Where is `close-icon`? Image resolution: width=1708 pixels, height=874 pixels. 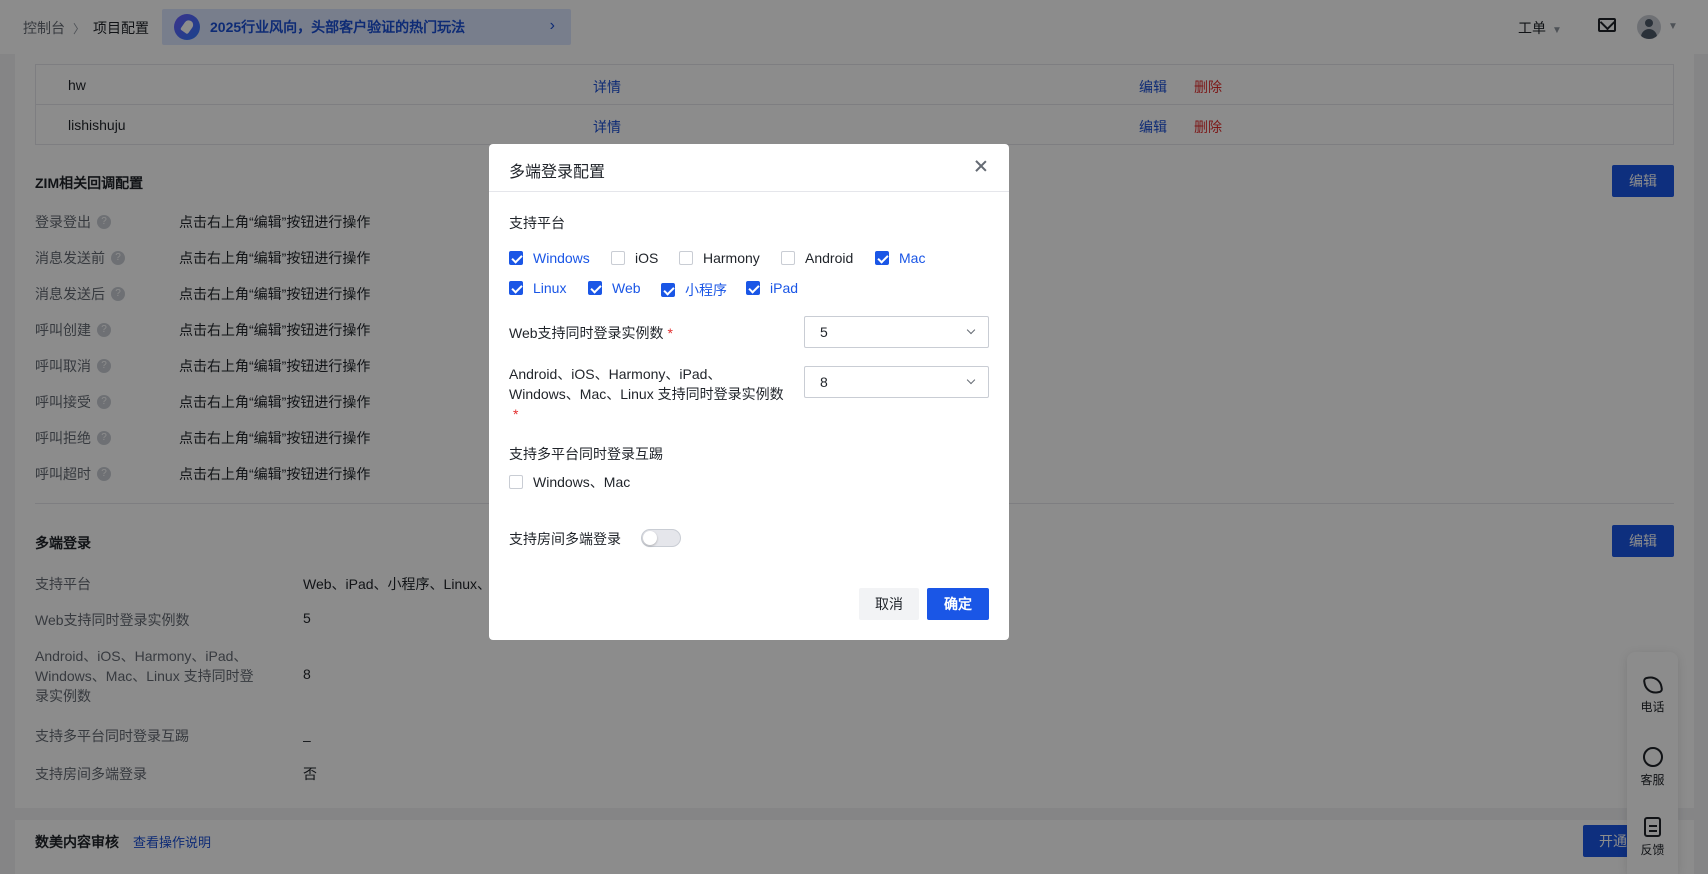 close-icon is located at coordinates (981, 166).